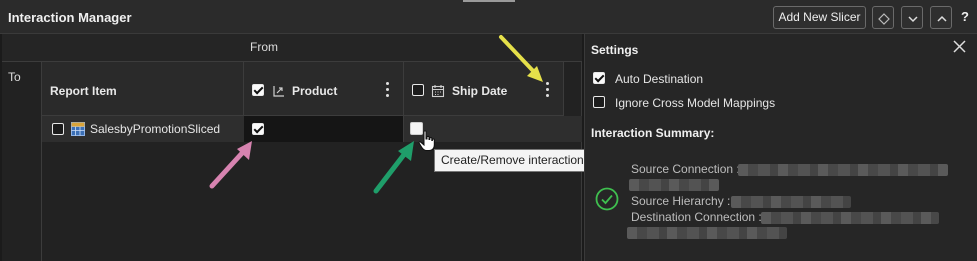 The width and height of the screenshot is (977, 261). What do you see at coordinates (681, 201) in the screenshot?
I see `source-hierarchy-label: Source Hierarchy :` at bounding box center [681, 201].